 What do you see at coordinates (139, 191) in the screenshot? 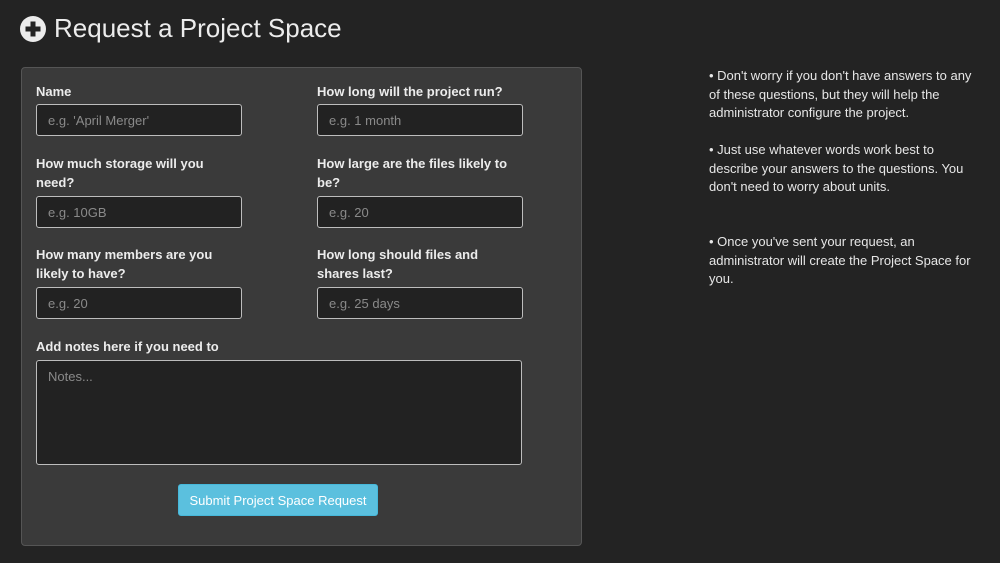
I see `storage-field-group: How much storage will you need?` at bounding box center [139, 191].